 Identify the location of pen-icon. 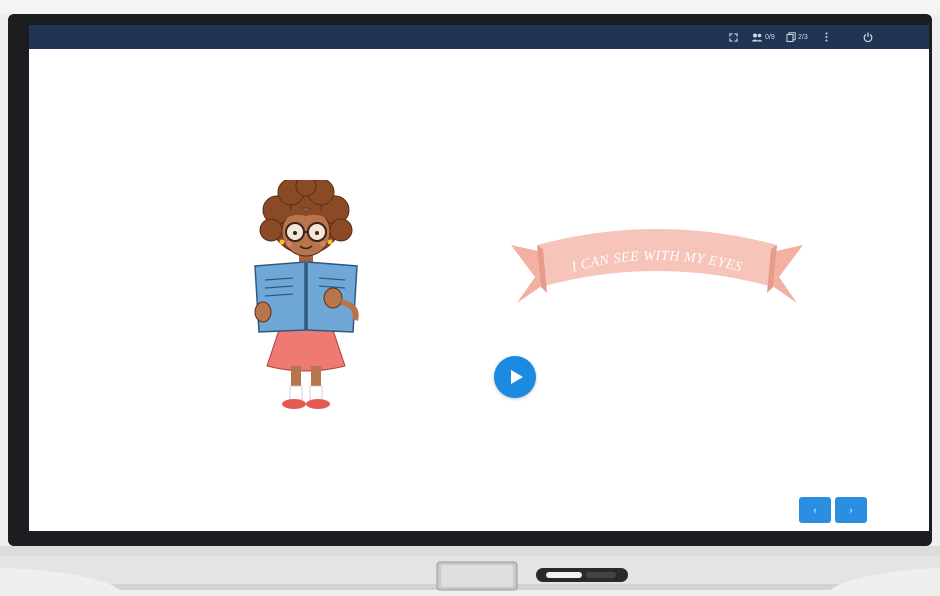
(582, 575).